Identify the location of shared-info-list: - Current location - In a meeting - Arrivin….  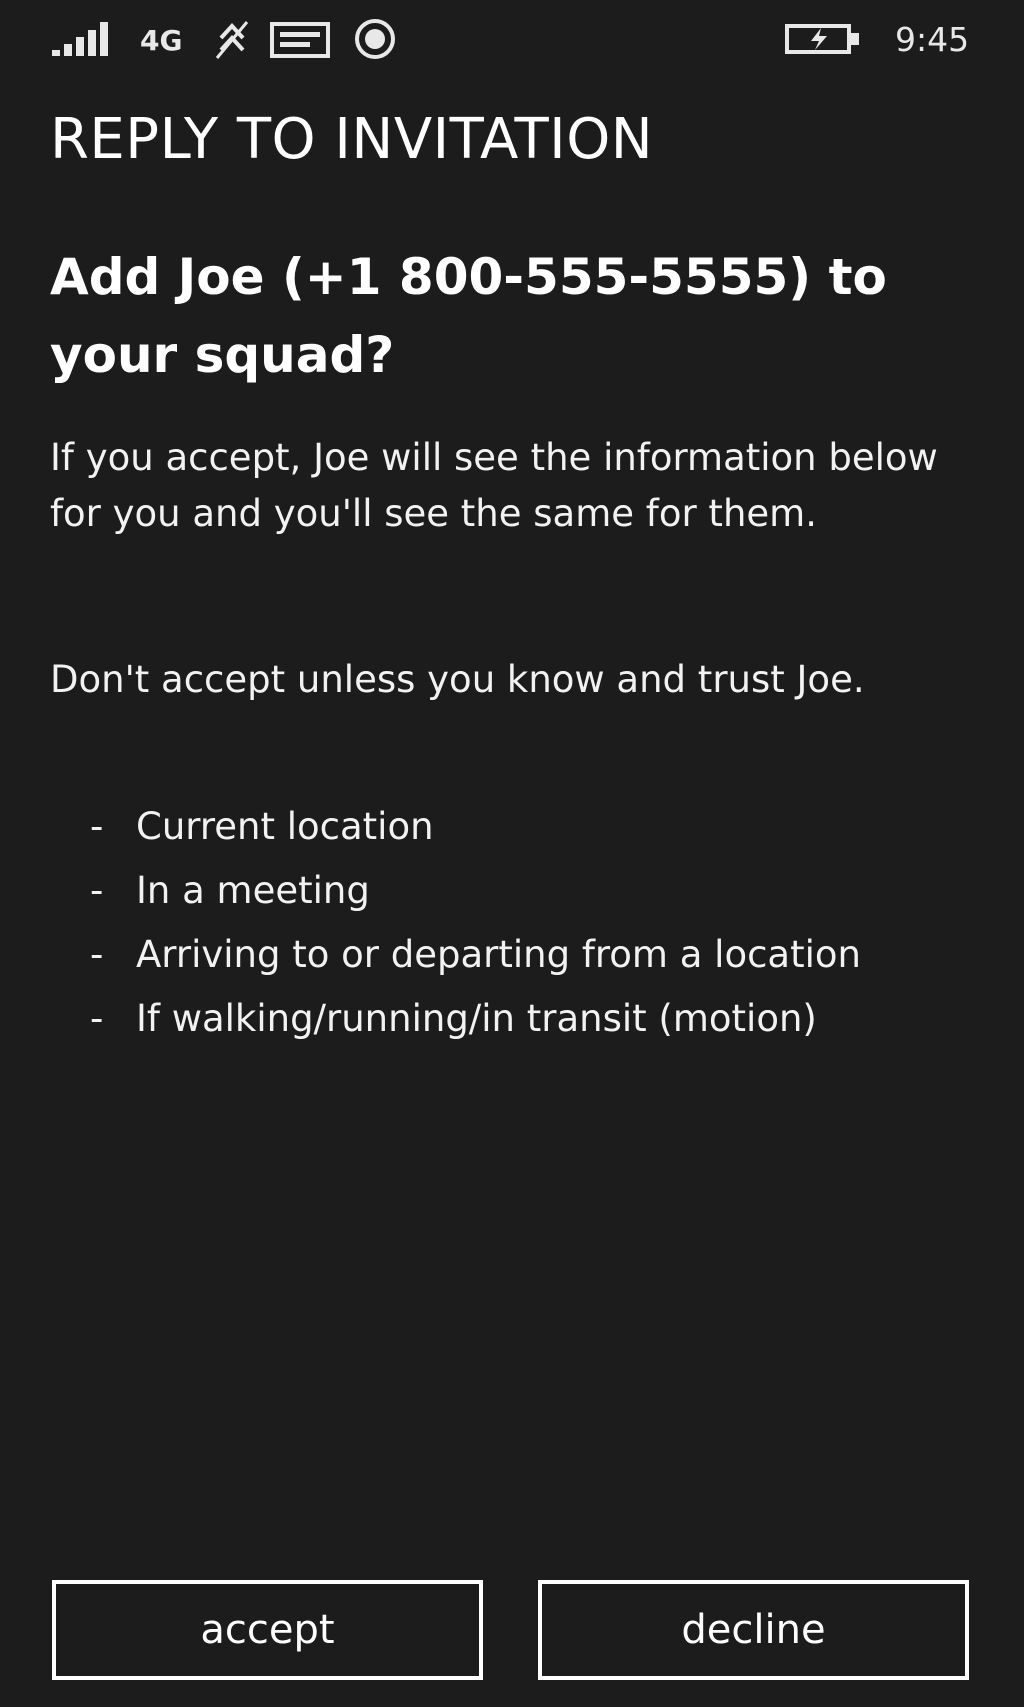
(550, 923).